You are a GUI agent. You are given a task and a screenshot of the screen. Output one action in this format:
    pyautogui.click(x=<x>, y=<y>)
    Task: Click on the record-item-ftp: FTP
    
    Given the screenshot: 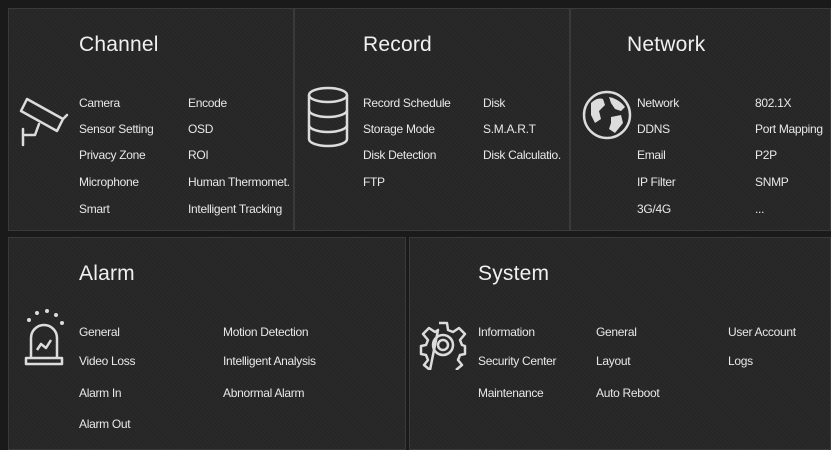 What is the action you would take?
    pyautogui.click(x=374, y=182)
    